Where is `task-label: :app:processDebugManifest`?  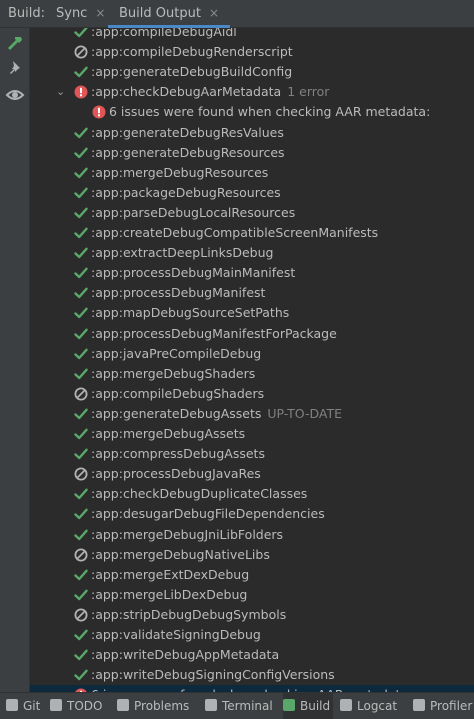 task-label: :app:processDebugManifest is located at coordinates (178, 293).